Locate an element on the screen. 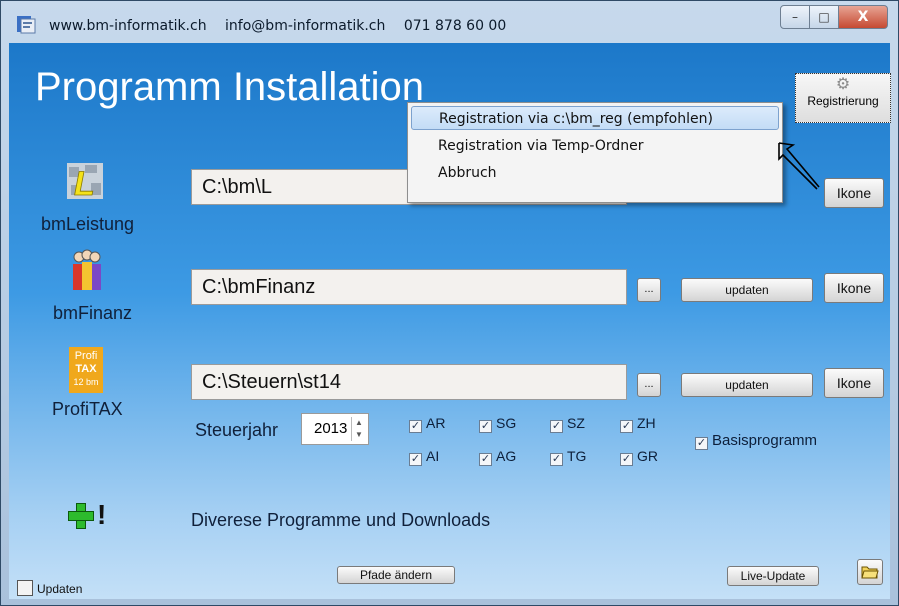  profitax-logo: Profi TAX 12 bm is located at coordinates (86, 370).